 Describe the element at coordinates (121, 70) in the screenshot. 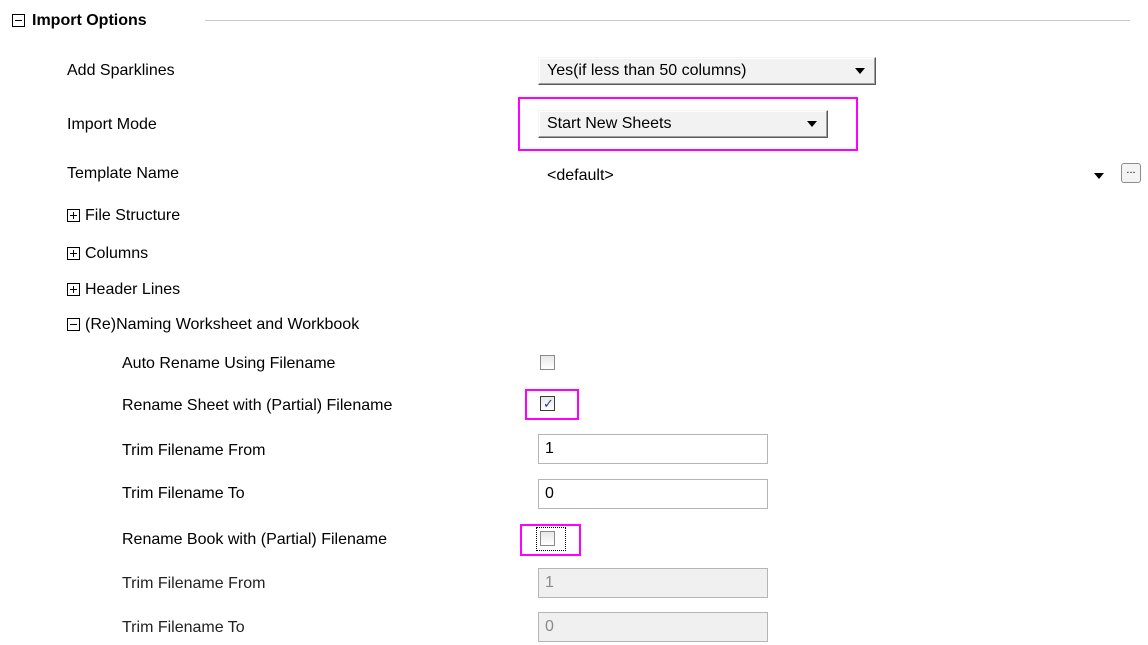

I see `add-sparklines-label: Add Sparklines` at that location.